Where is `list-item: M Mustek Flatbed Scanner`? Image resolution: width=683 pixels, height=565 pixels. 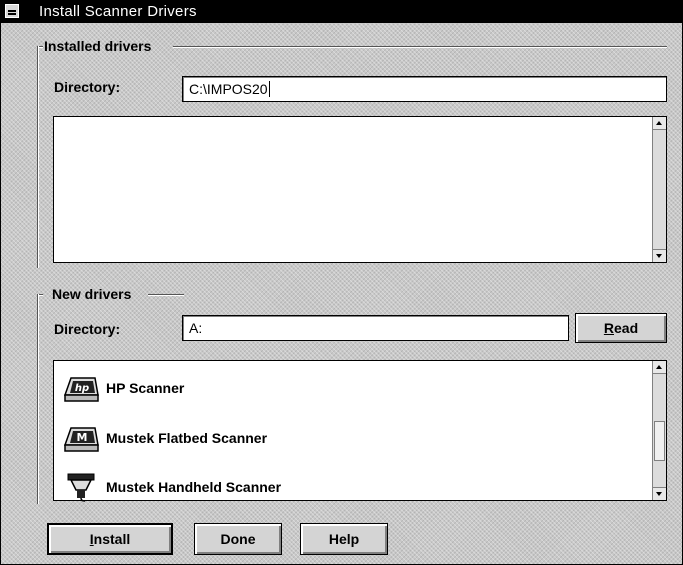 list-item: M Mustek Flatbed Scanner is located at coordinates (164, 438).